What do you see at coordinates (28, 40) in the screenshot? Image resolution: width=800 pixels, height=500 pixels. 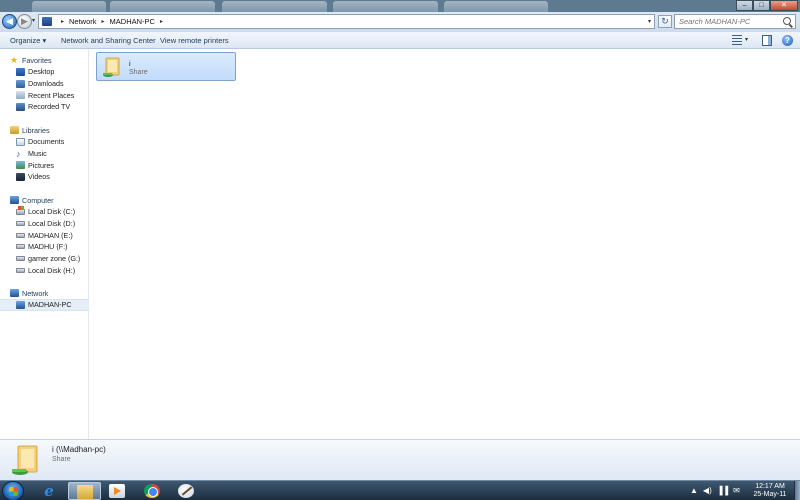 I see `organize-button: Organize ▾` at bounding box center [28, 40].